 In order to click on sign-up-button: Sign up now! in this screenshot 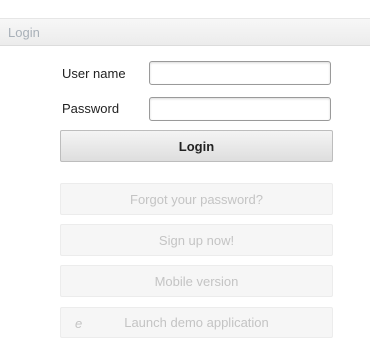, I will do `click(196, 240)`.